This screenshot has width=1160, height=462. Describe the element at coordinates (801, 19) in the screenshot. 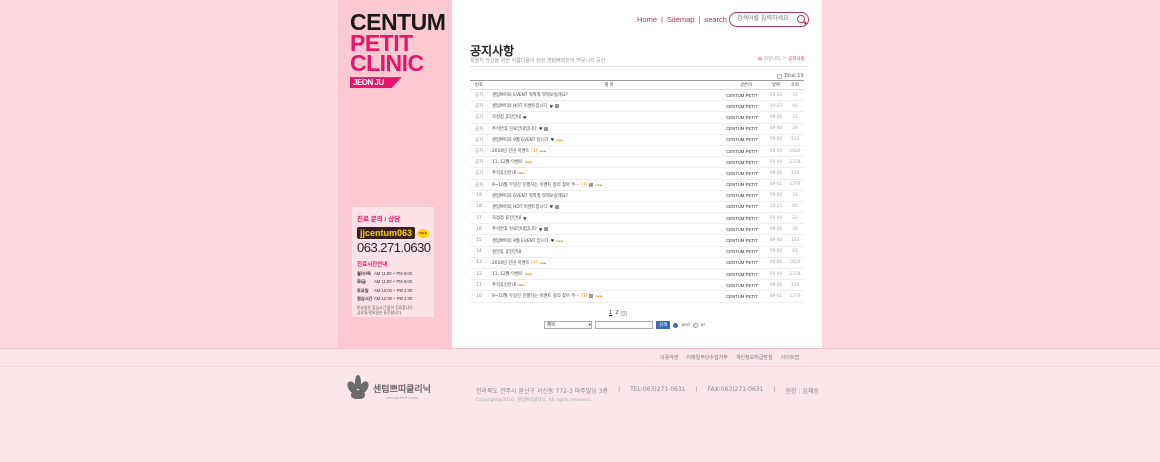

I see `search-icon` at that location.